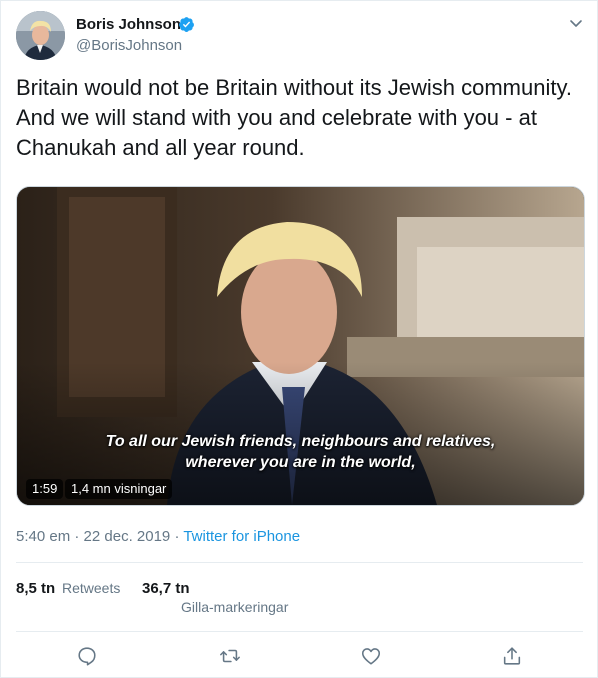 The width and height of the screenshot is (598, 678). Describe the element at coordinates (300, 462) in the screenshot. I see `video-subtitle-line-2: wherever you are in the world,` at that location.